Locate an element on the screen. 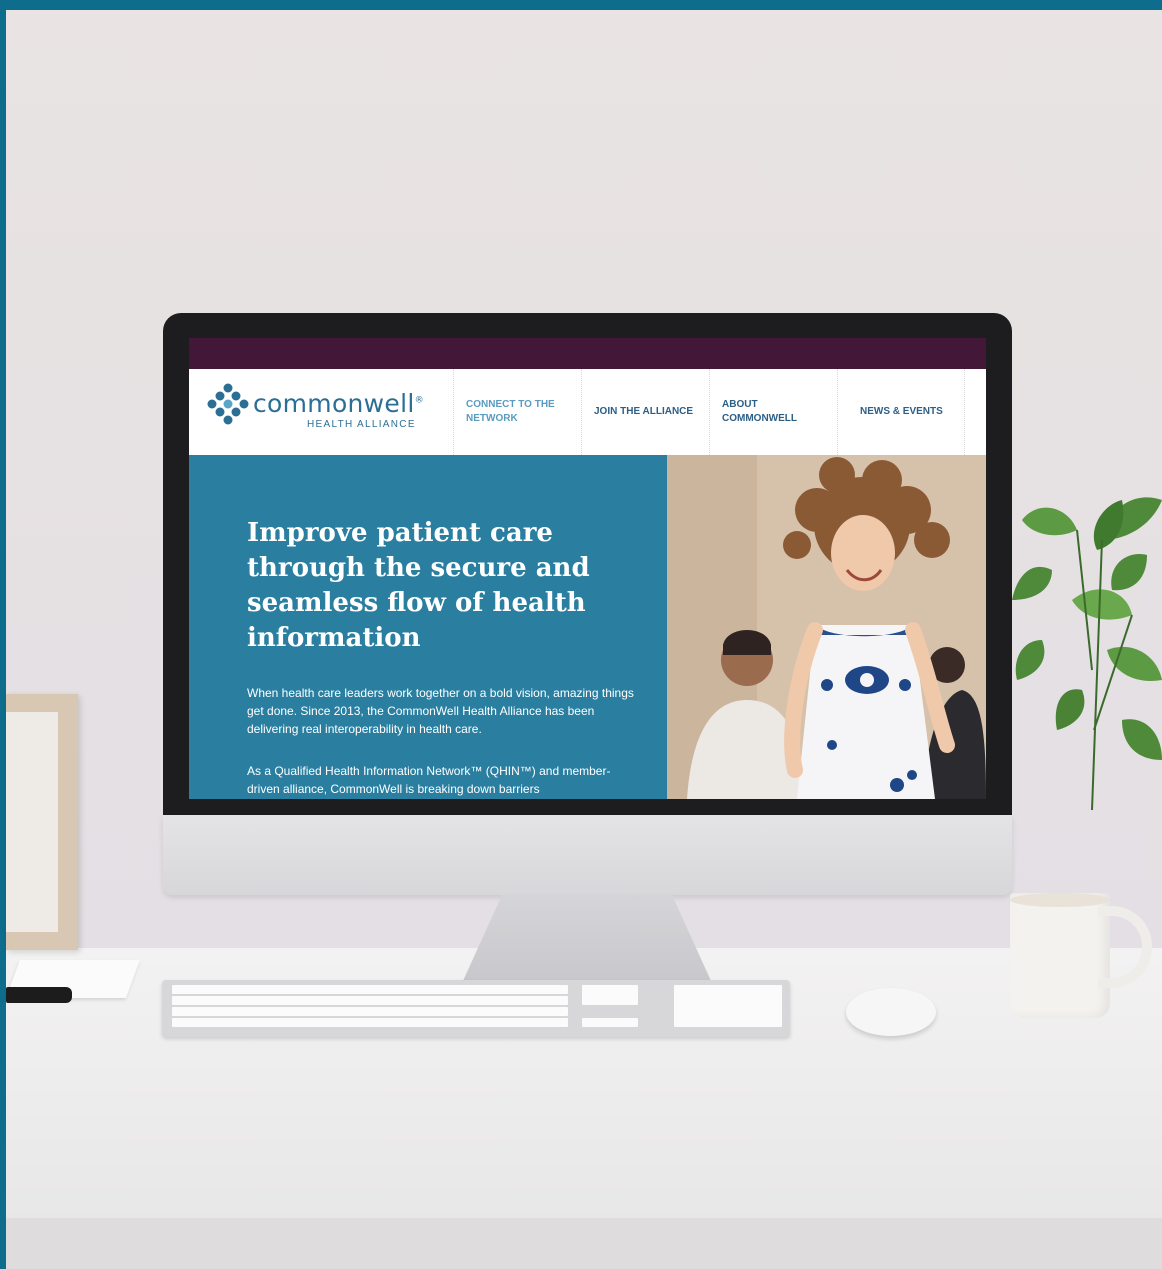  desk-front-edge is located at coordinates (584, 1243).